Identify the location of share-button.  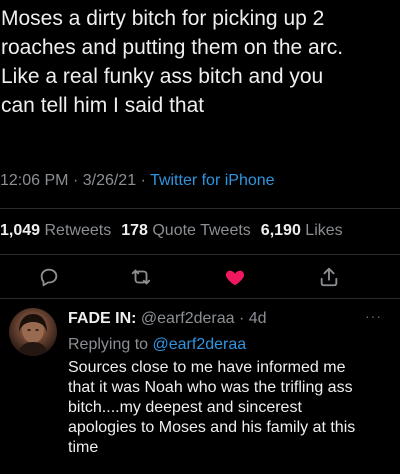
(329, 277).